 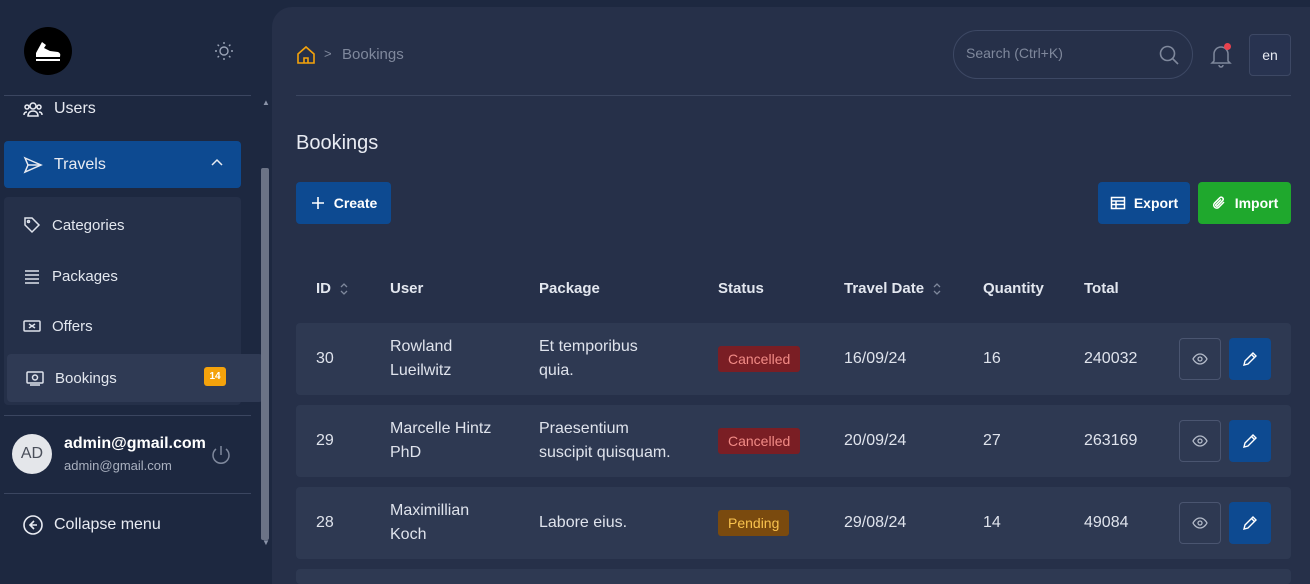 What do you see at coordinates (135, 378) in the screenshot?
I see `sidebar-item-bookings: Bookings 14` at bounding box center [135, 378].